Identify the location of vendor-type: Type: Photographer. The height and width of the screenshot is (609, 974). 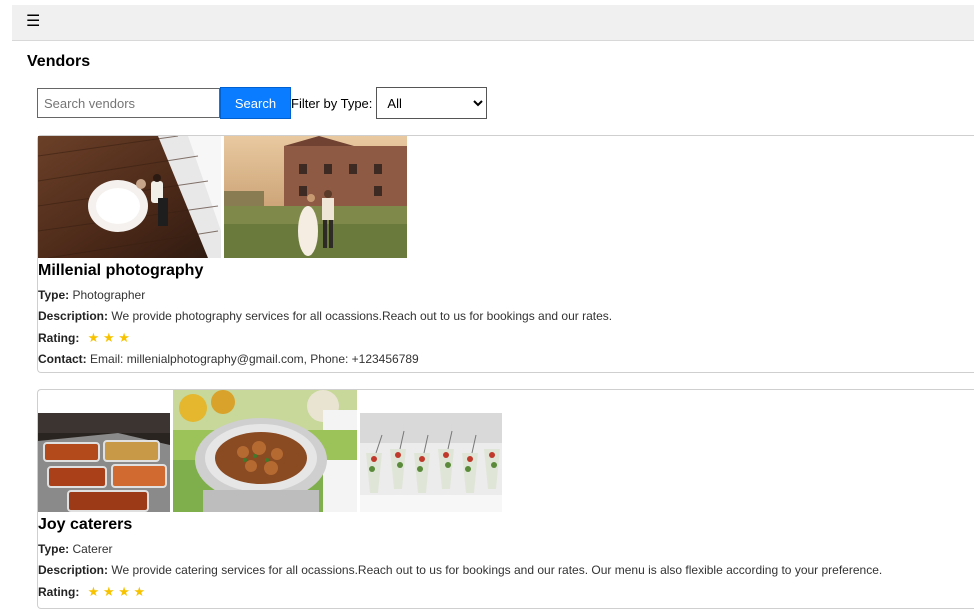
(91, 295).